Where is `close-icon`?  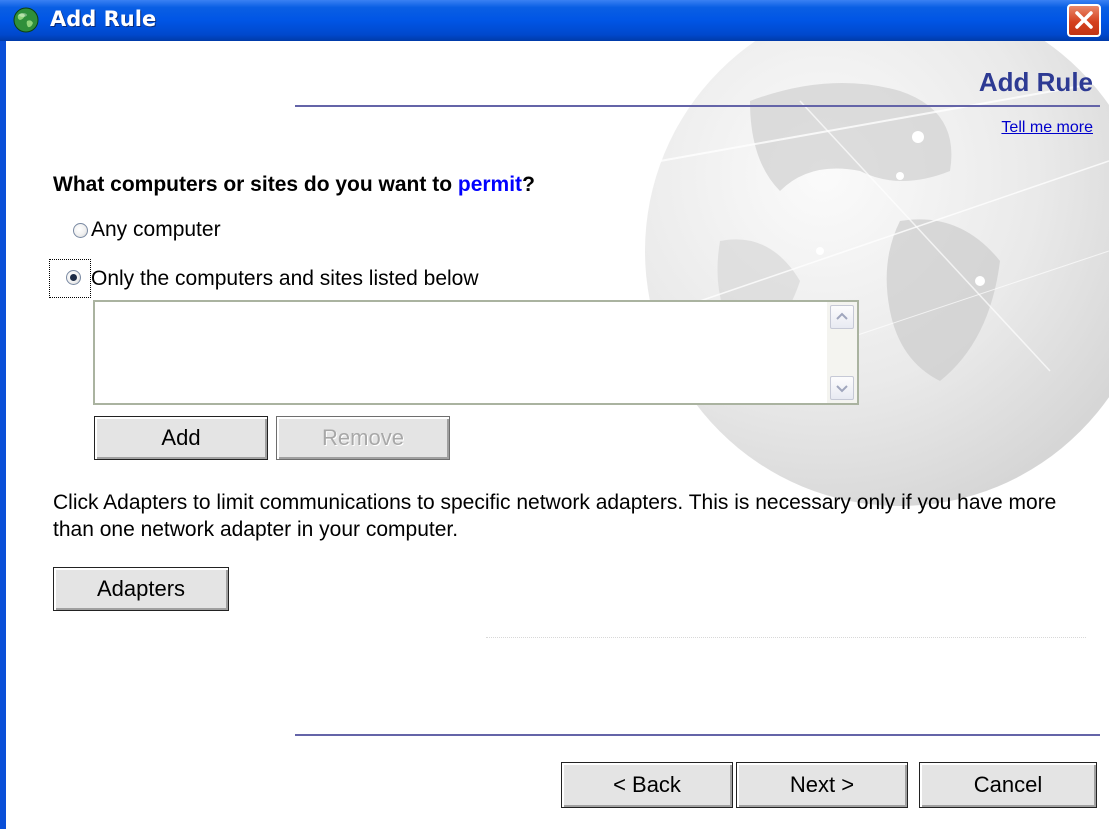 close-icon is located at coordinates (1084, 20).